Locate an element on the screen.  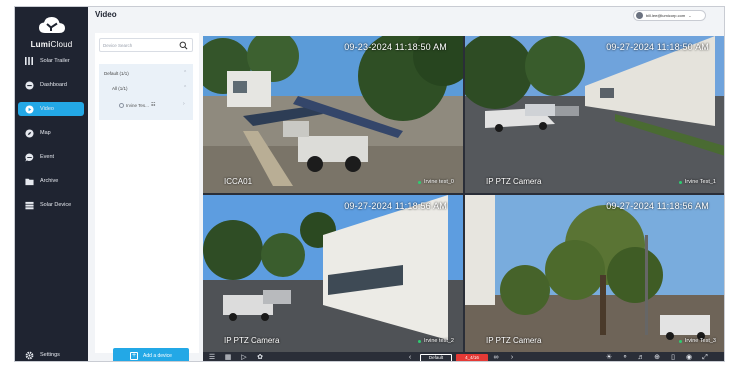
chat-icon is located at coordinates (29, 157).